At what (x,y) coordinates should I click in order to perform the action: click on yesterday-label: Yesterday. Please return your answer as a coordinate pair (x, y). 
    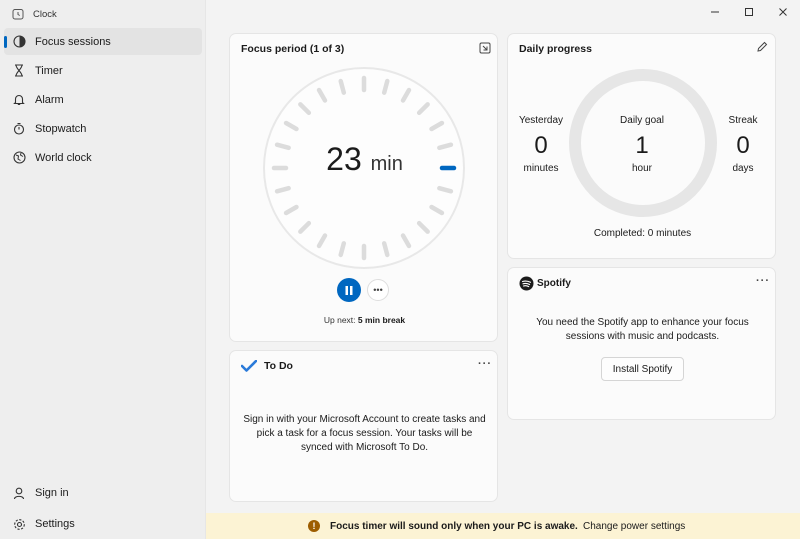
    Looking at the image, I should click on (541, 120).